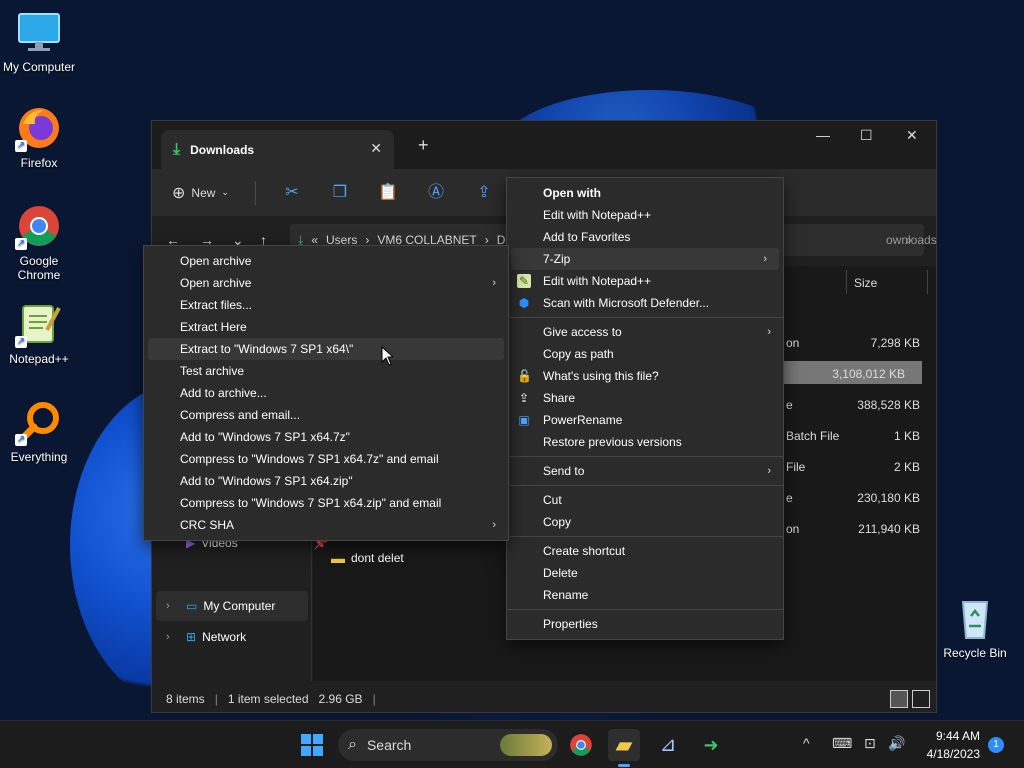 The height and width of the screenshot is (768, 1024). I want to click on menu-item-7zip: 7-Zip ›, so click(645, 259).